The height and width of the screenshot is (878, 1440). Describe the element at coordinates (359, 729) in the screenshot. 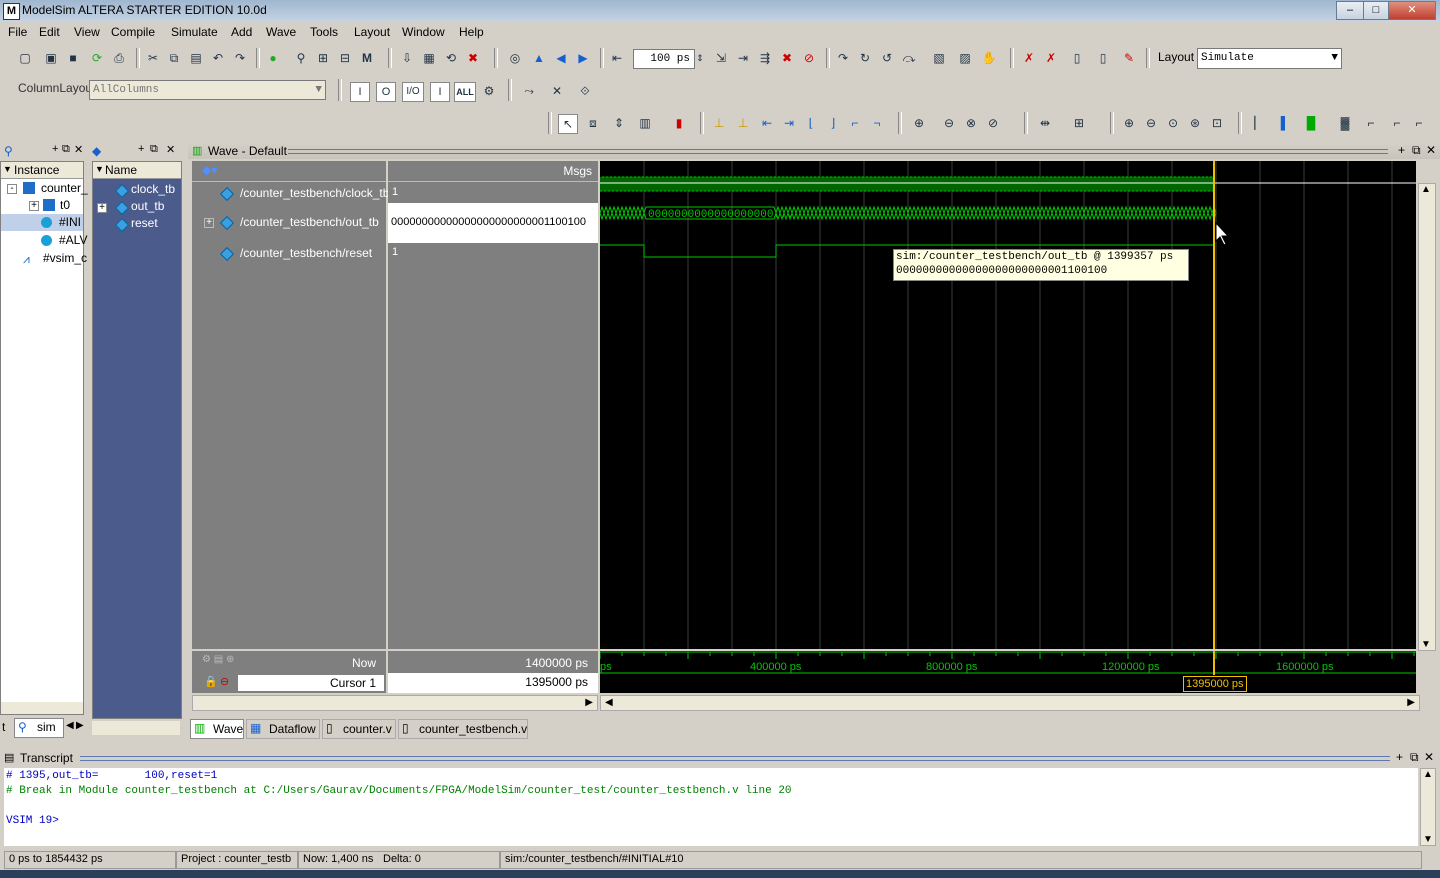

I see `tab-counter-v: ▯ counter.v` at that location.